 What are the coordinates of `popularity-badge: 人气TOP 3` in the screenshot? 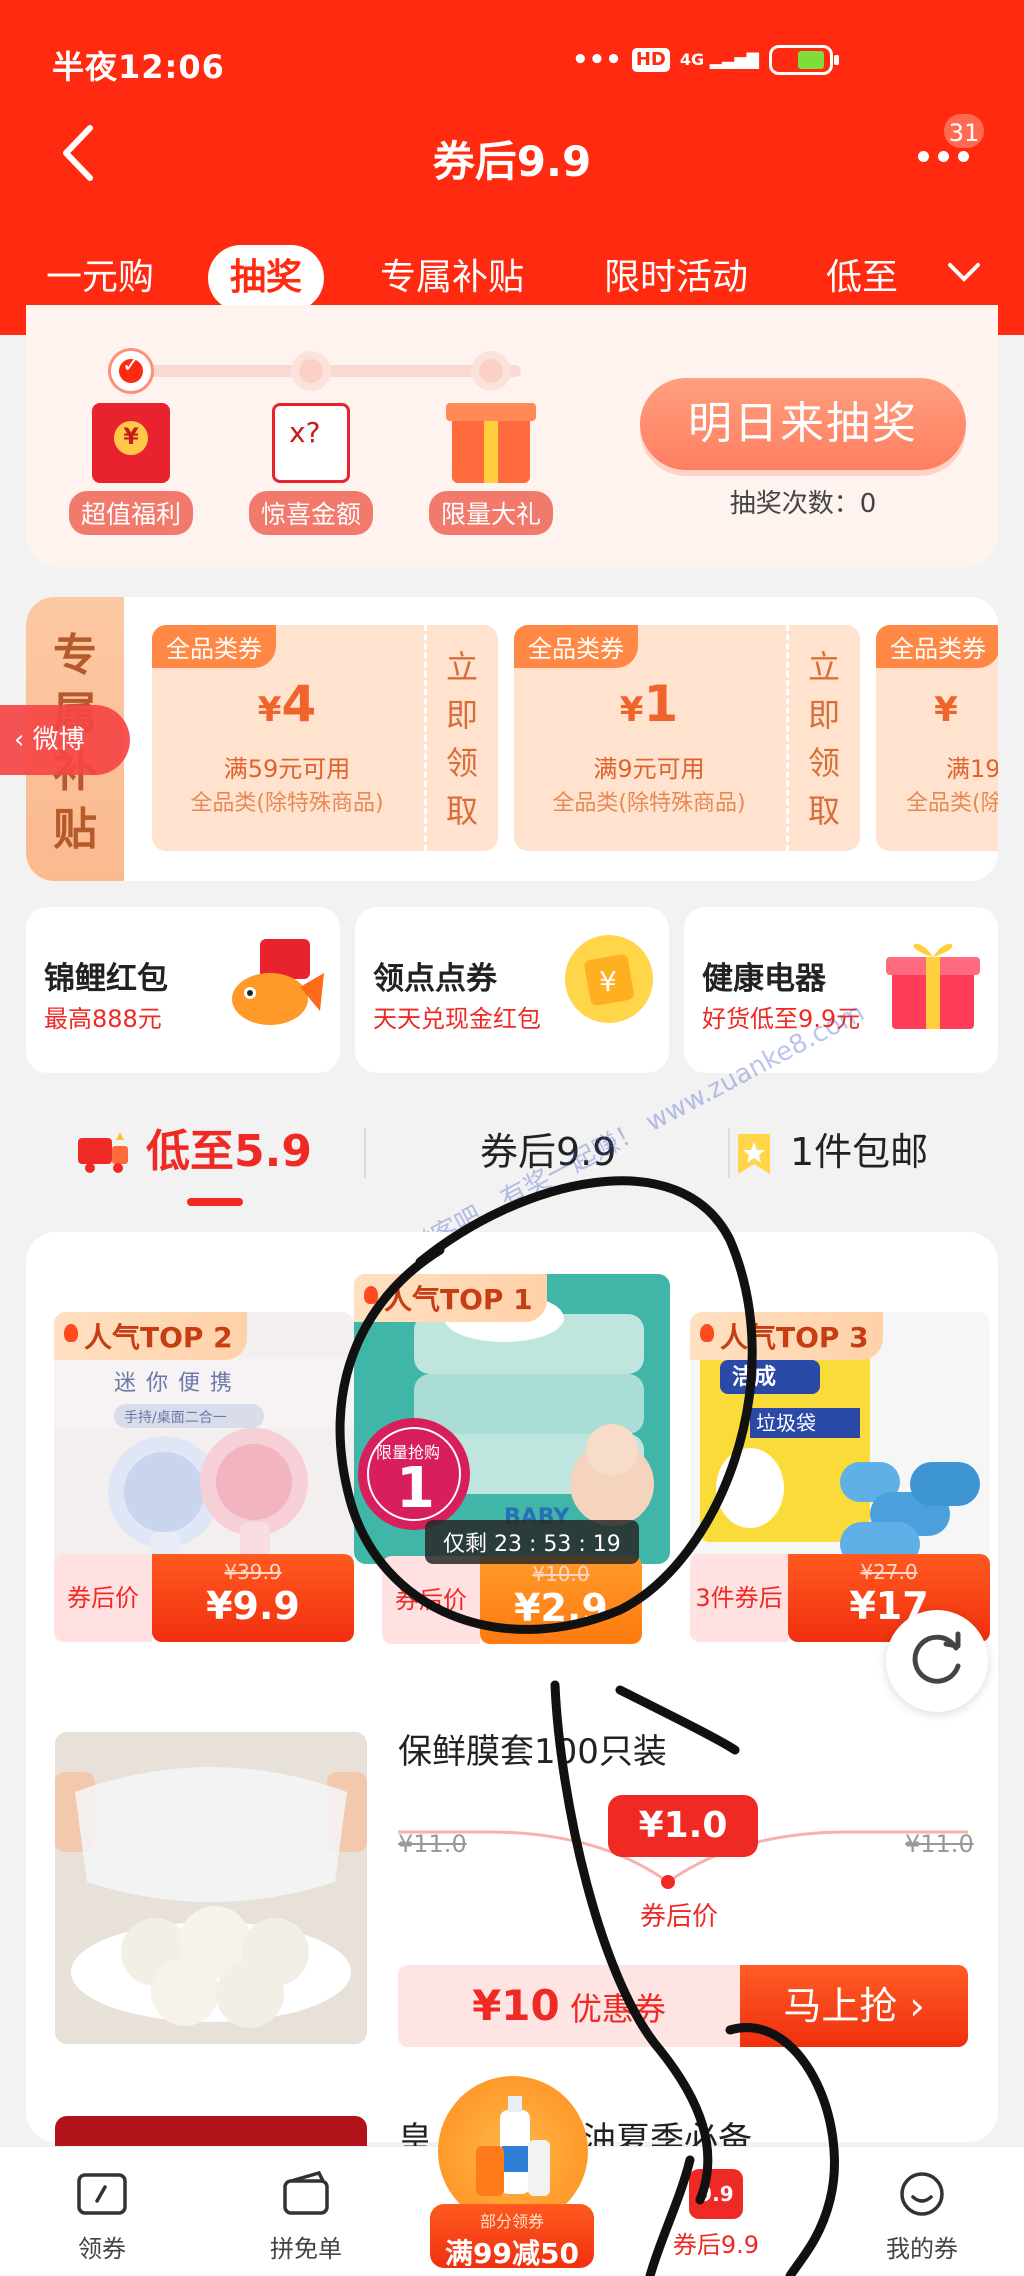 It's located at (786, 1336).